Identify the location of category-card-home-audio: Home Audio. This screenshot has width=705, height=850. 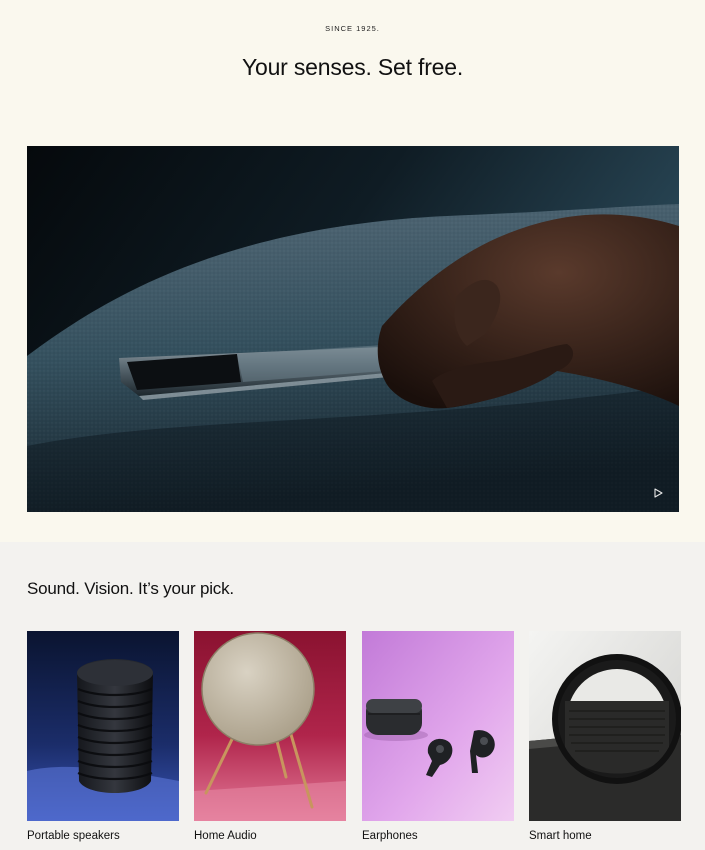
(270, 736).